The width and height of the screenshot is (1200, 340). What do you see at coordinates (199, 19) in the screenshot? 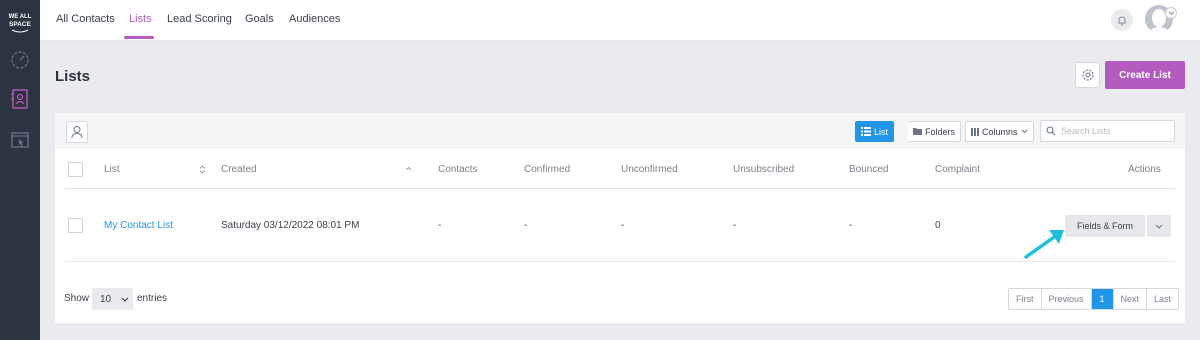
I see `tab-lead-scoring: Lead Scoring` at bounding box center [199, 19].